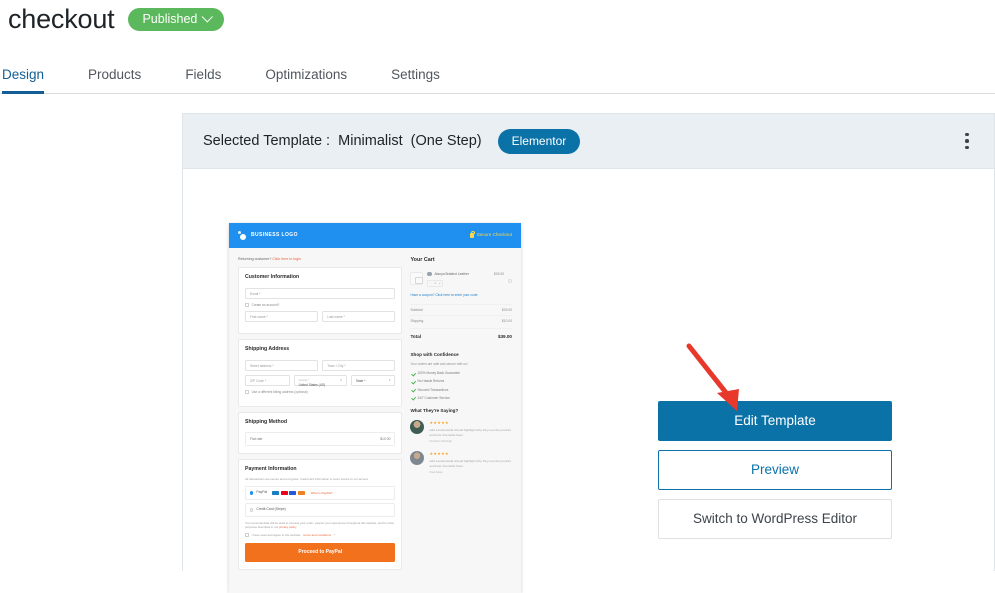  Describe the element at coordinates (461, 398) in the screenshot. I see `confidence-item: 24/7 Customer Service` at that location.